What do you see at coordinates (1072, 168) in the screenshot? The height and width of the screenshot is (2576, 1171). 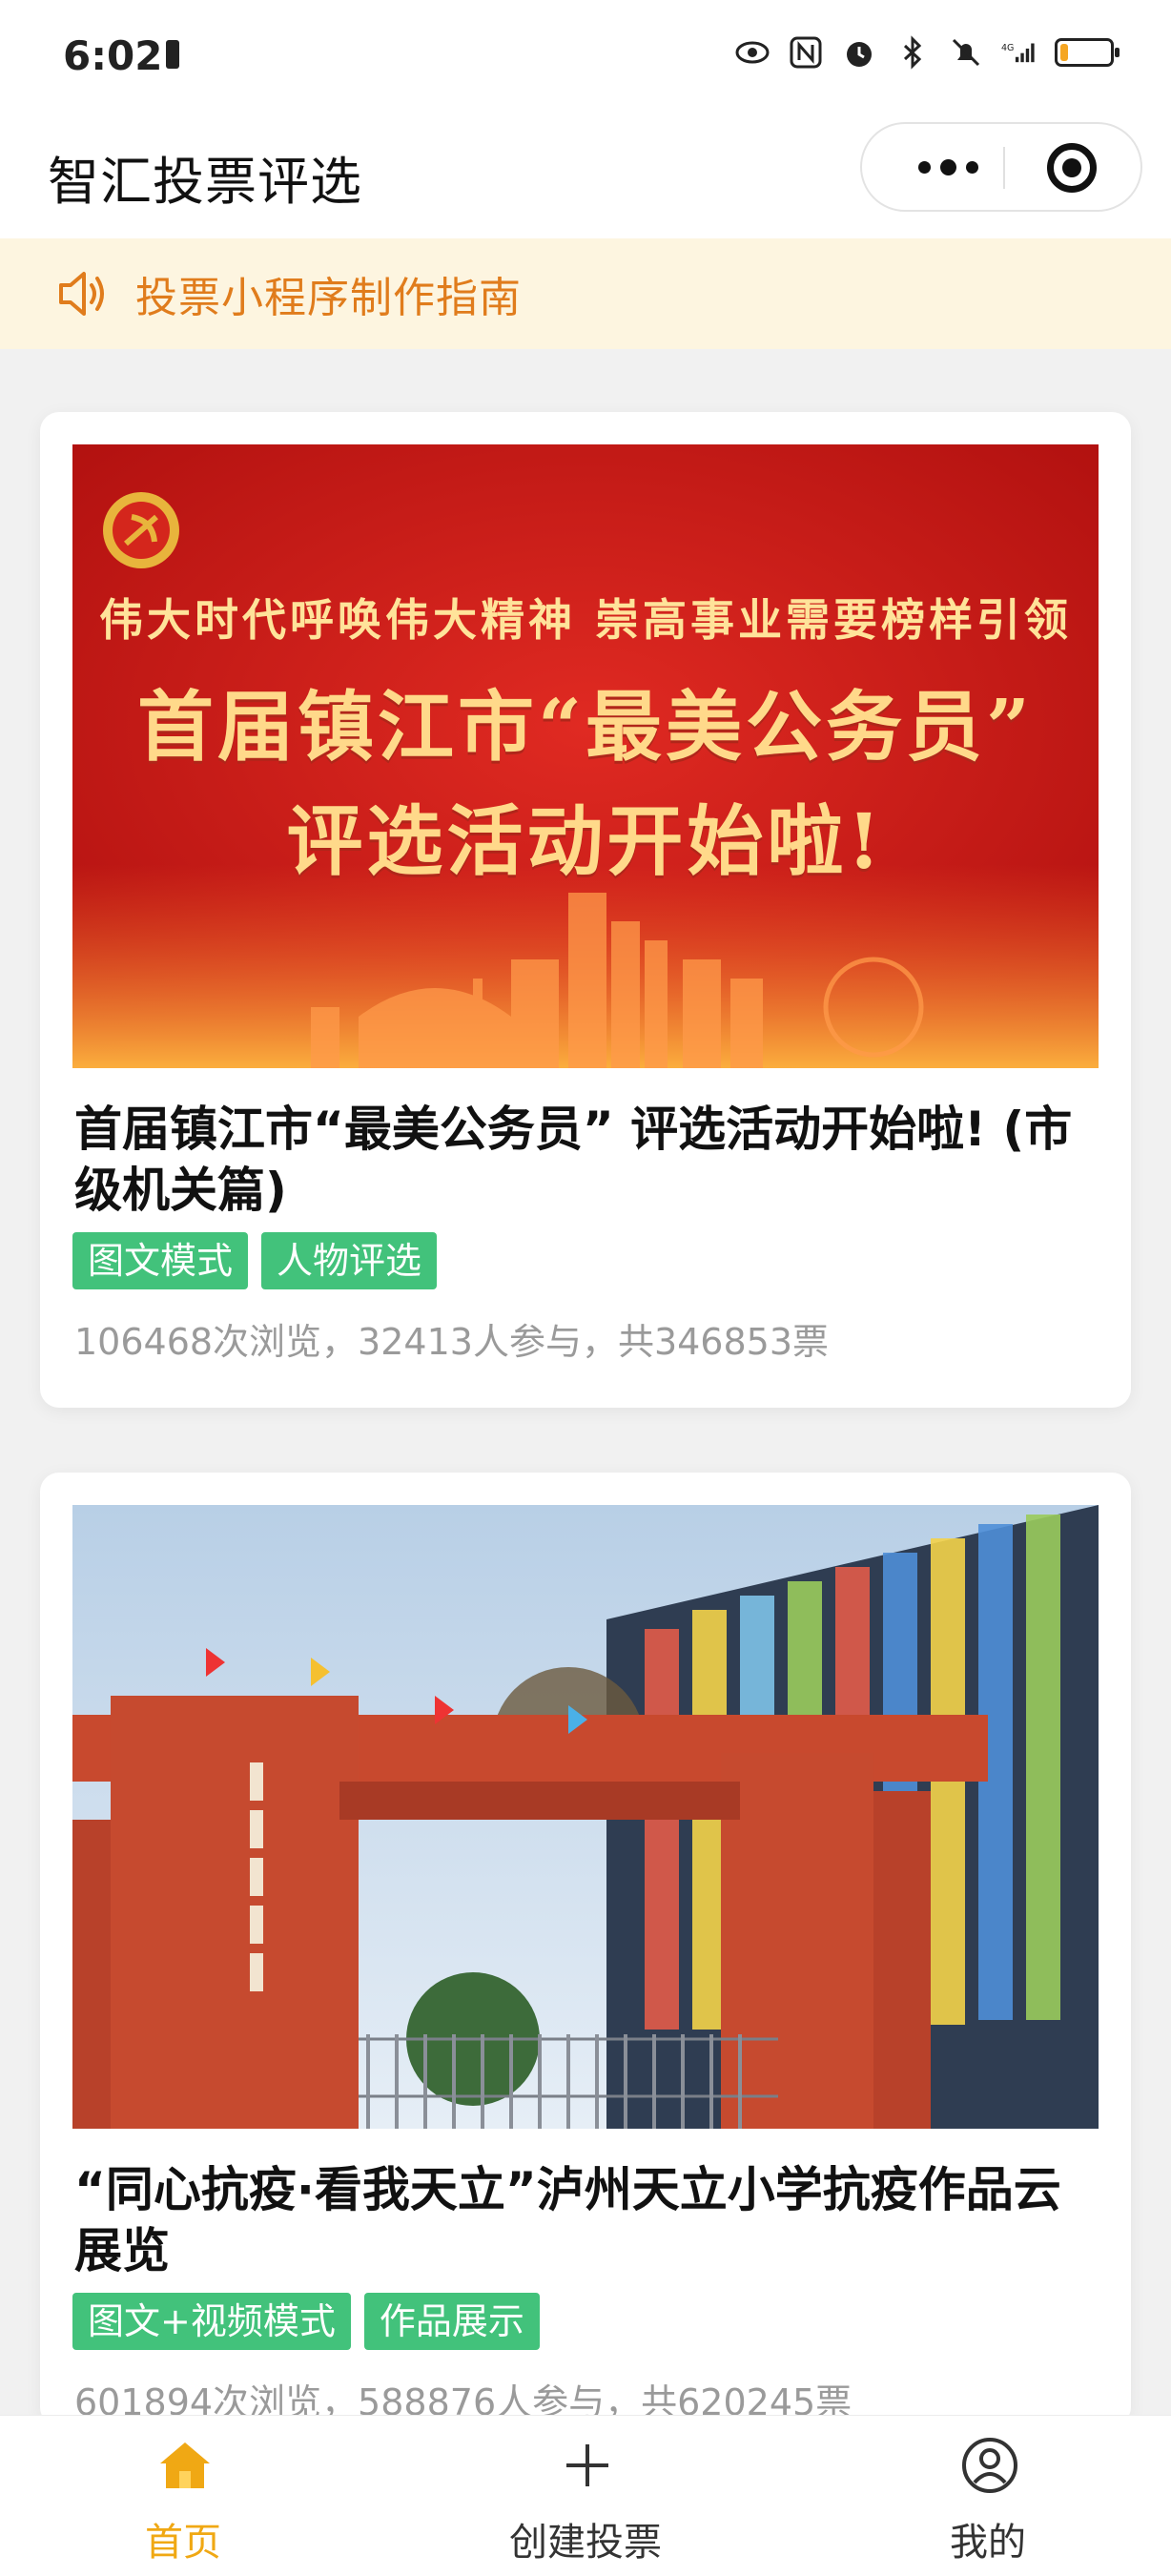 I see `close-mini-program-button` at bounding box center [1072, 168].